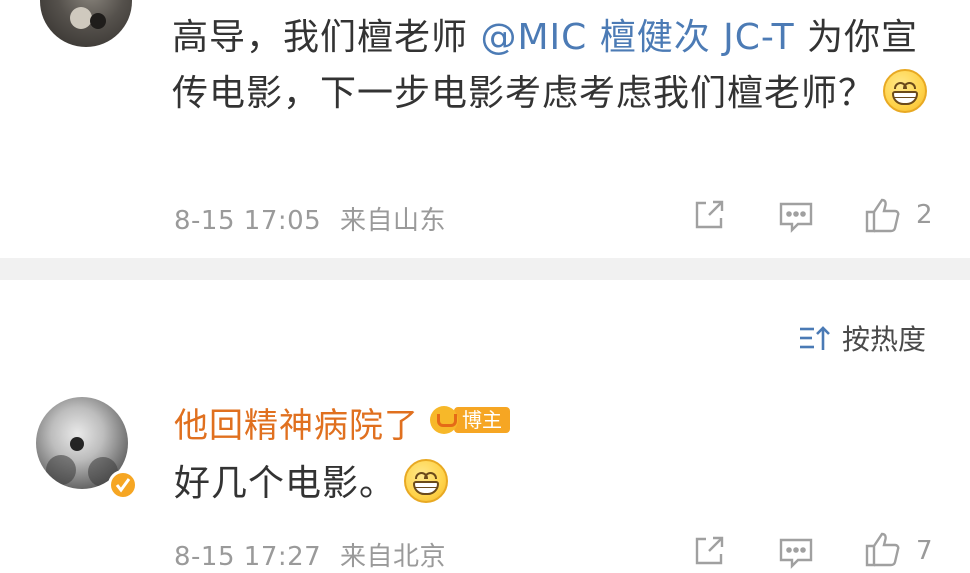 The height and width of the screenshot is (573, 970). I want to click on sort-label: 按热度, so click(884, 339).